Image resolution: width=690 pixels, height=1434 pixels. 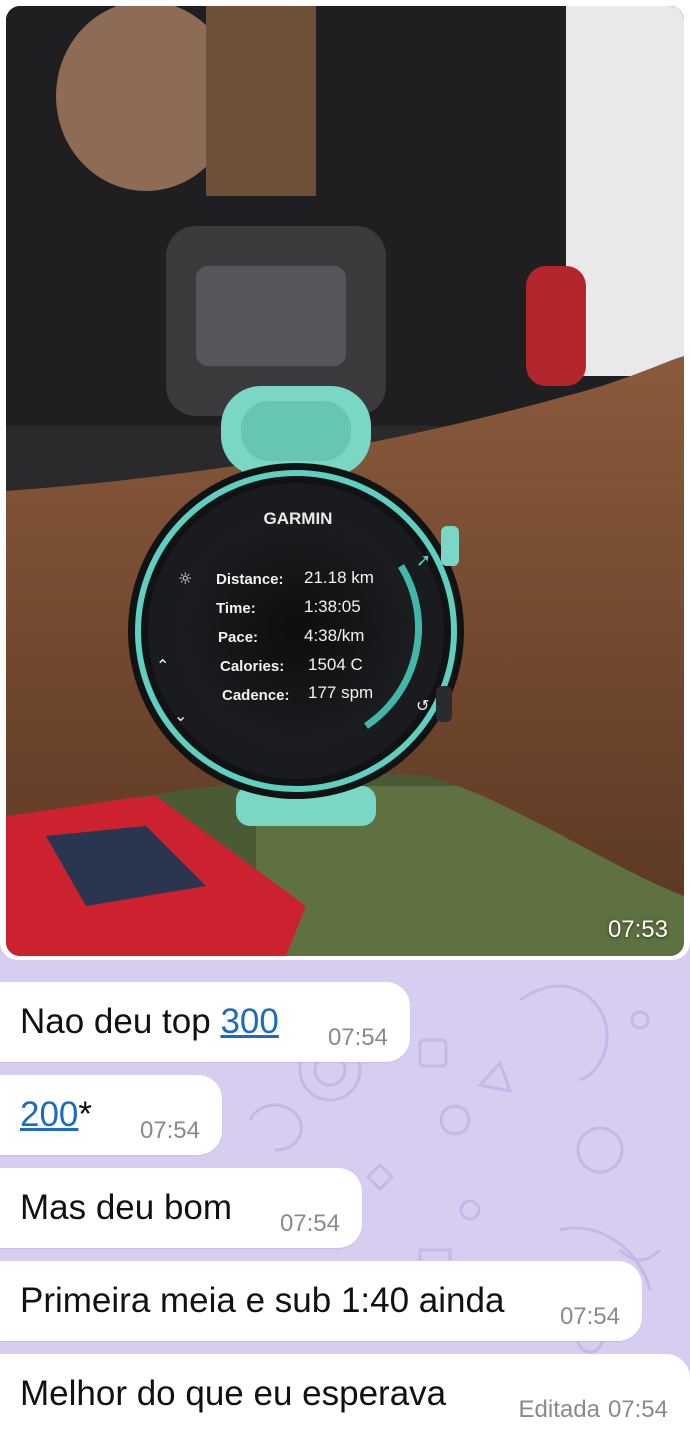 I want to click on message-text-suffix: *, so click(x=85, y=1114).